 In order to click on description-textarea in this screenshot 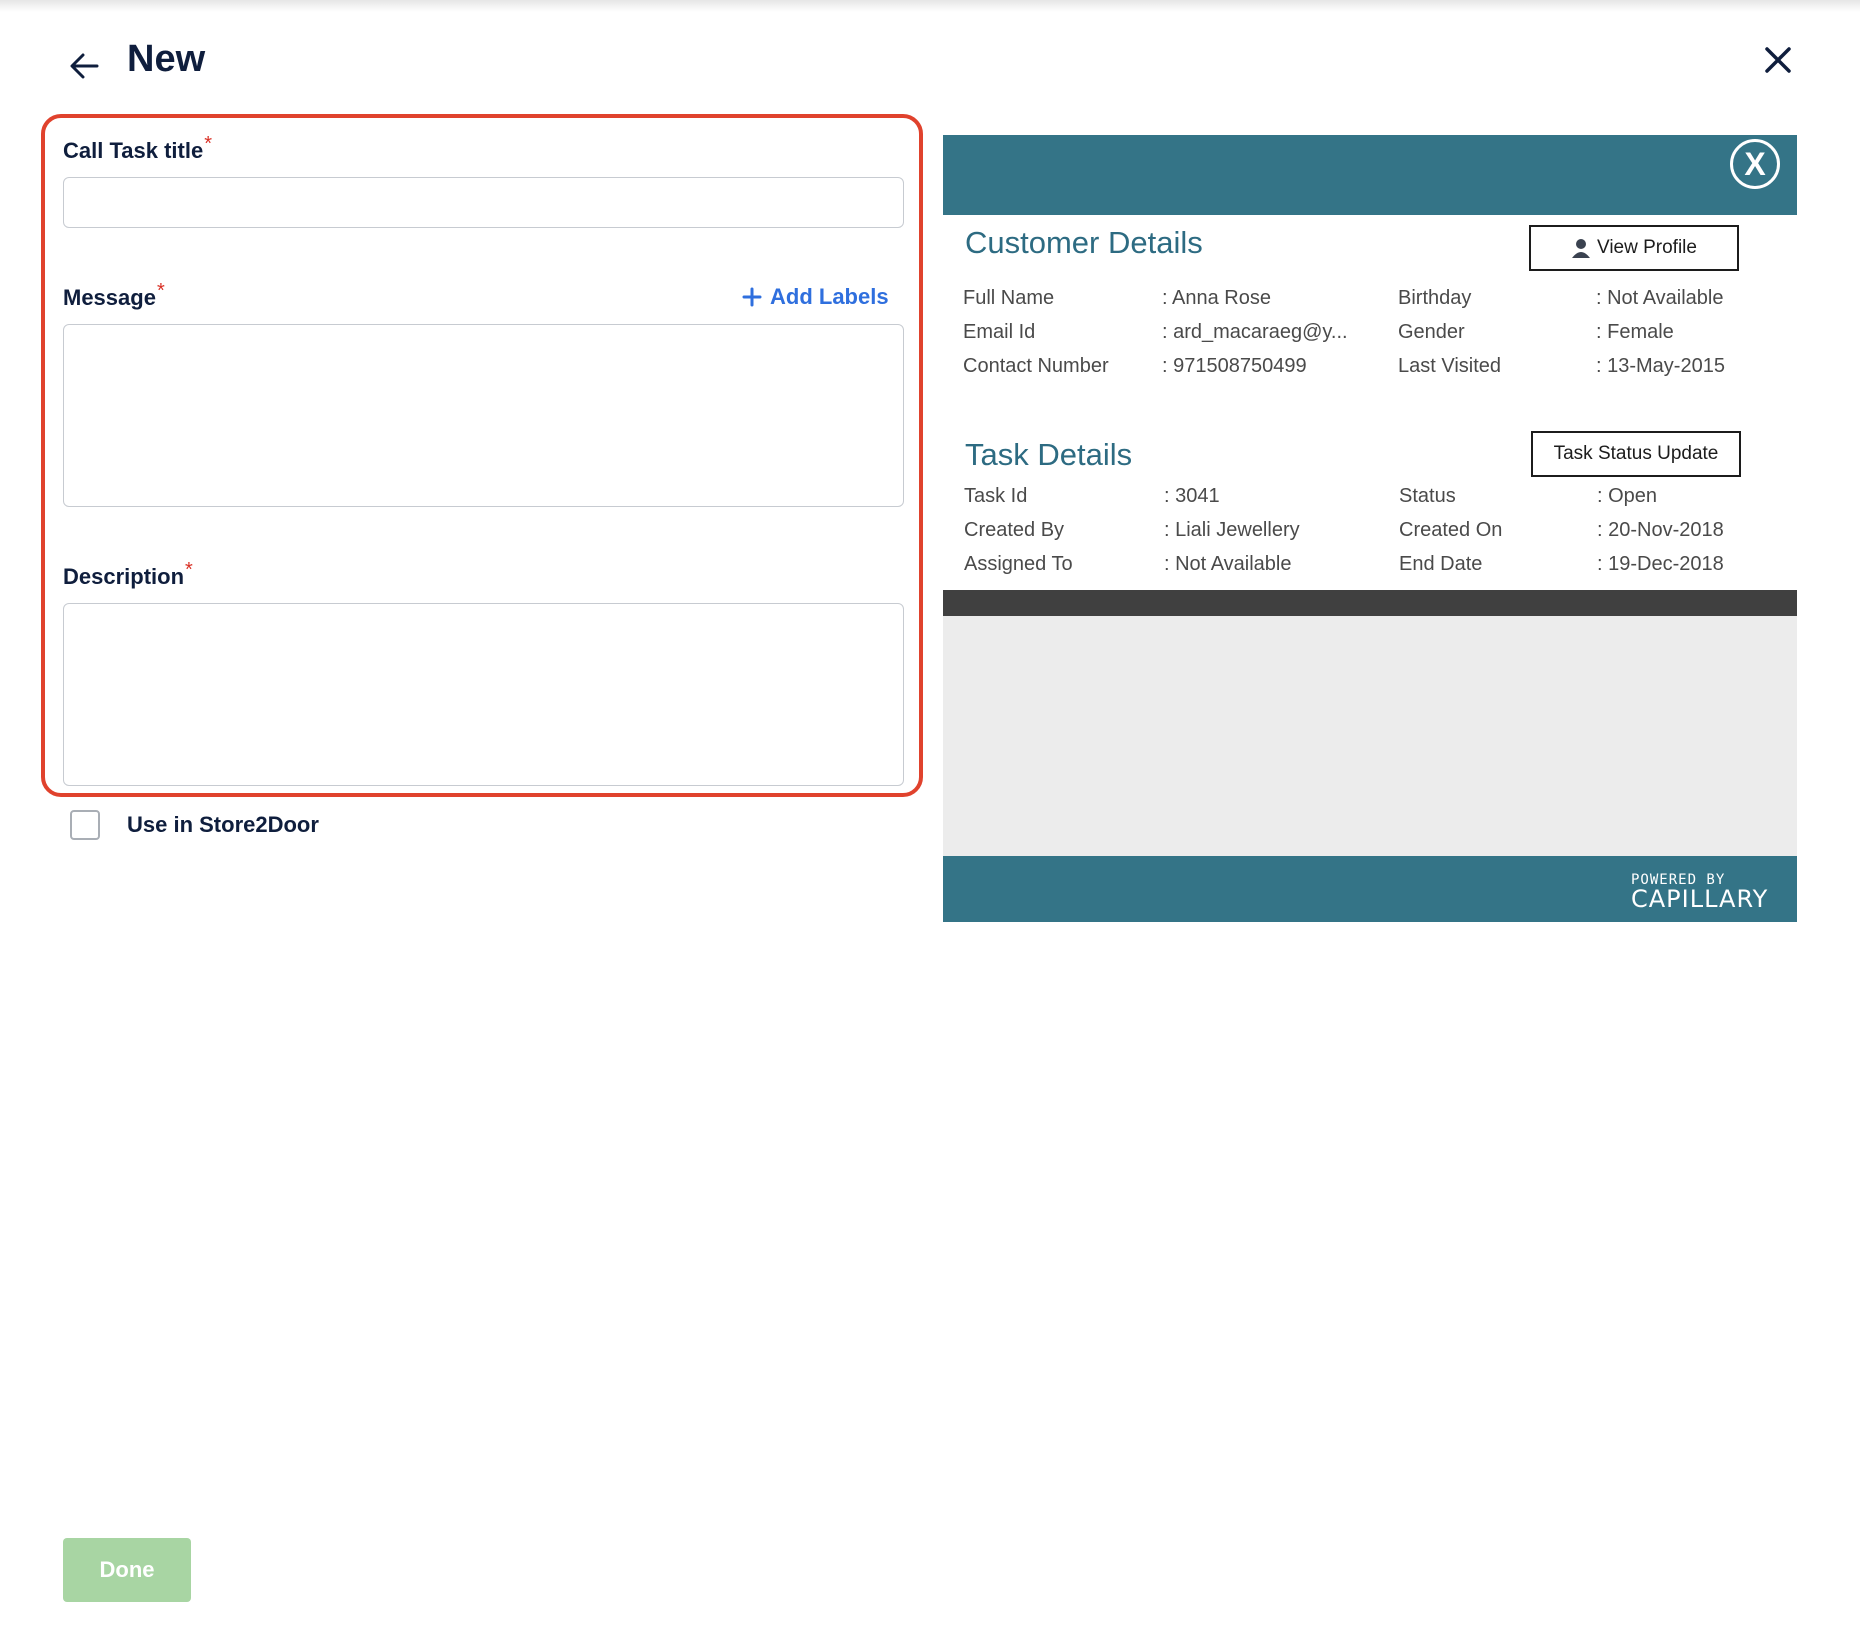, I will do `click(483, 694)`.